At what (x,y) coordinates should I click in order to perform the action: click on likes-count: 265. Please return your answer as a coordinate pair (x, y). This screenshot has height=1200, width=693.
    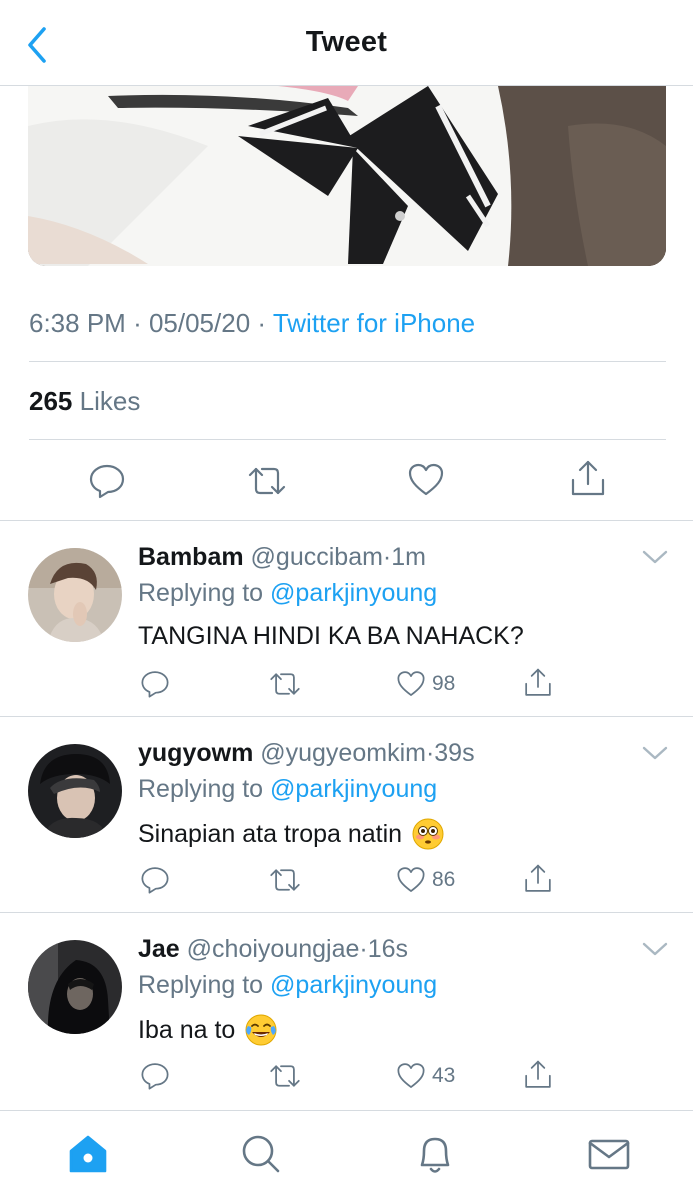
    Looking at the image, I should click on (51, 401).